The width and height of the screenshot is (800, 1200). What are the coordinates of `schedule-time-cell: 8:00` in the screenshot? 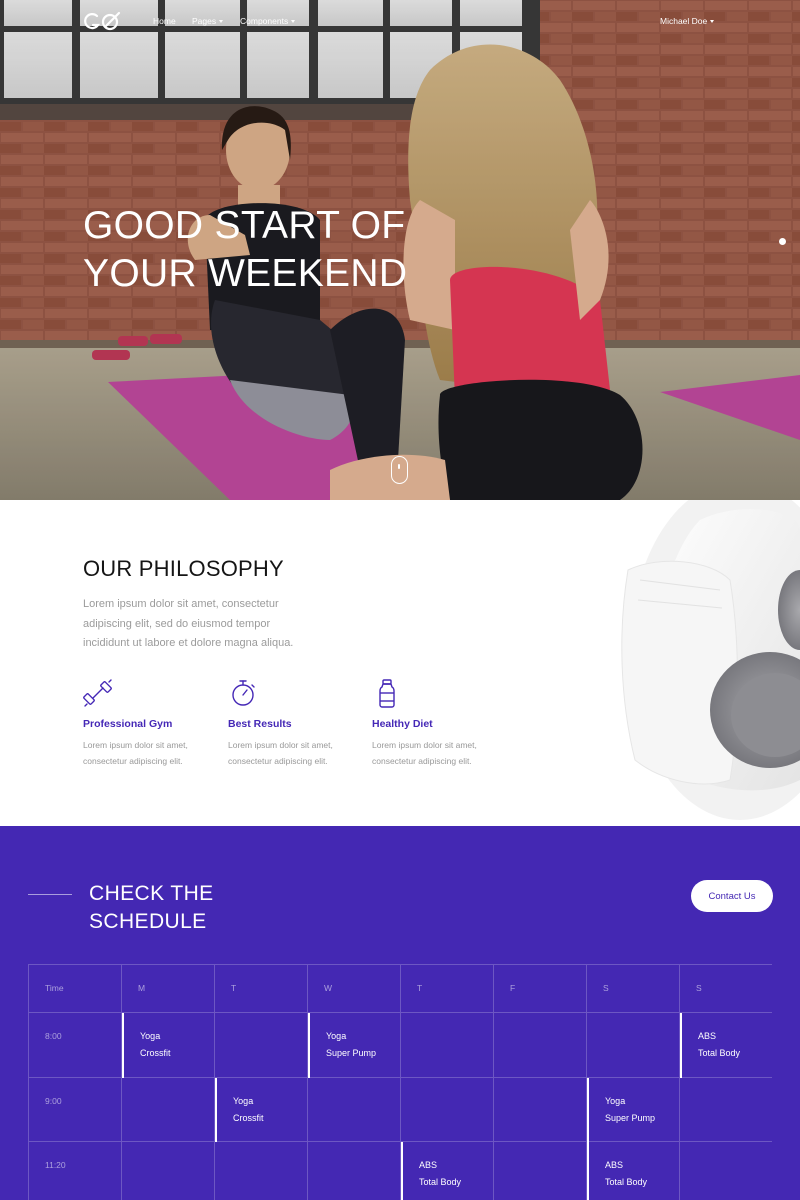 It's located at (74, 1044).